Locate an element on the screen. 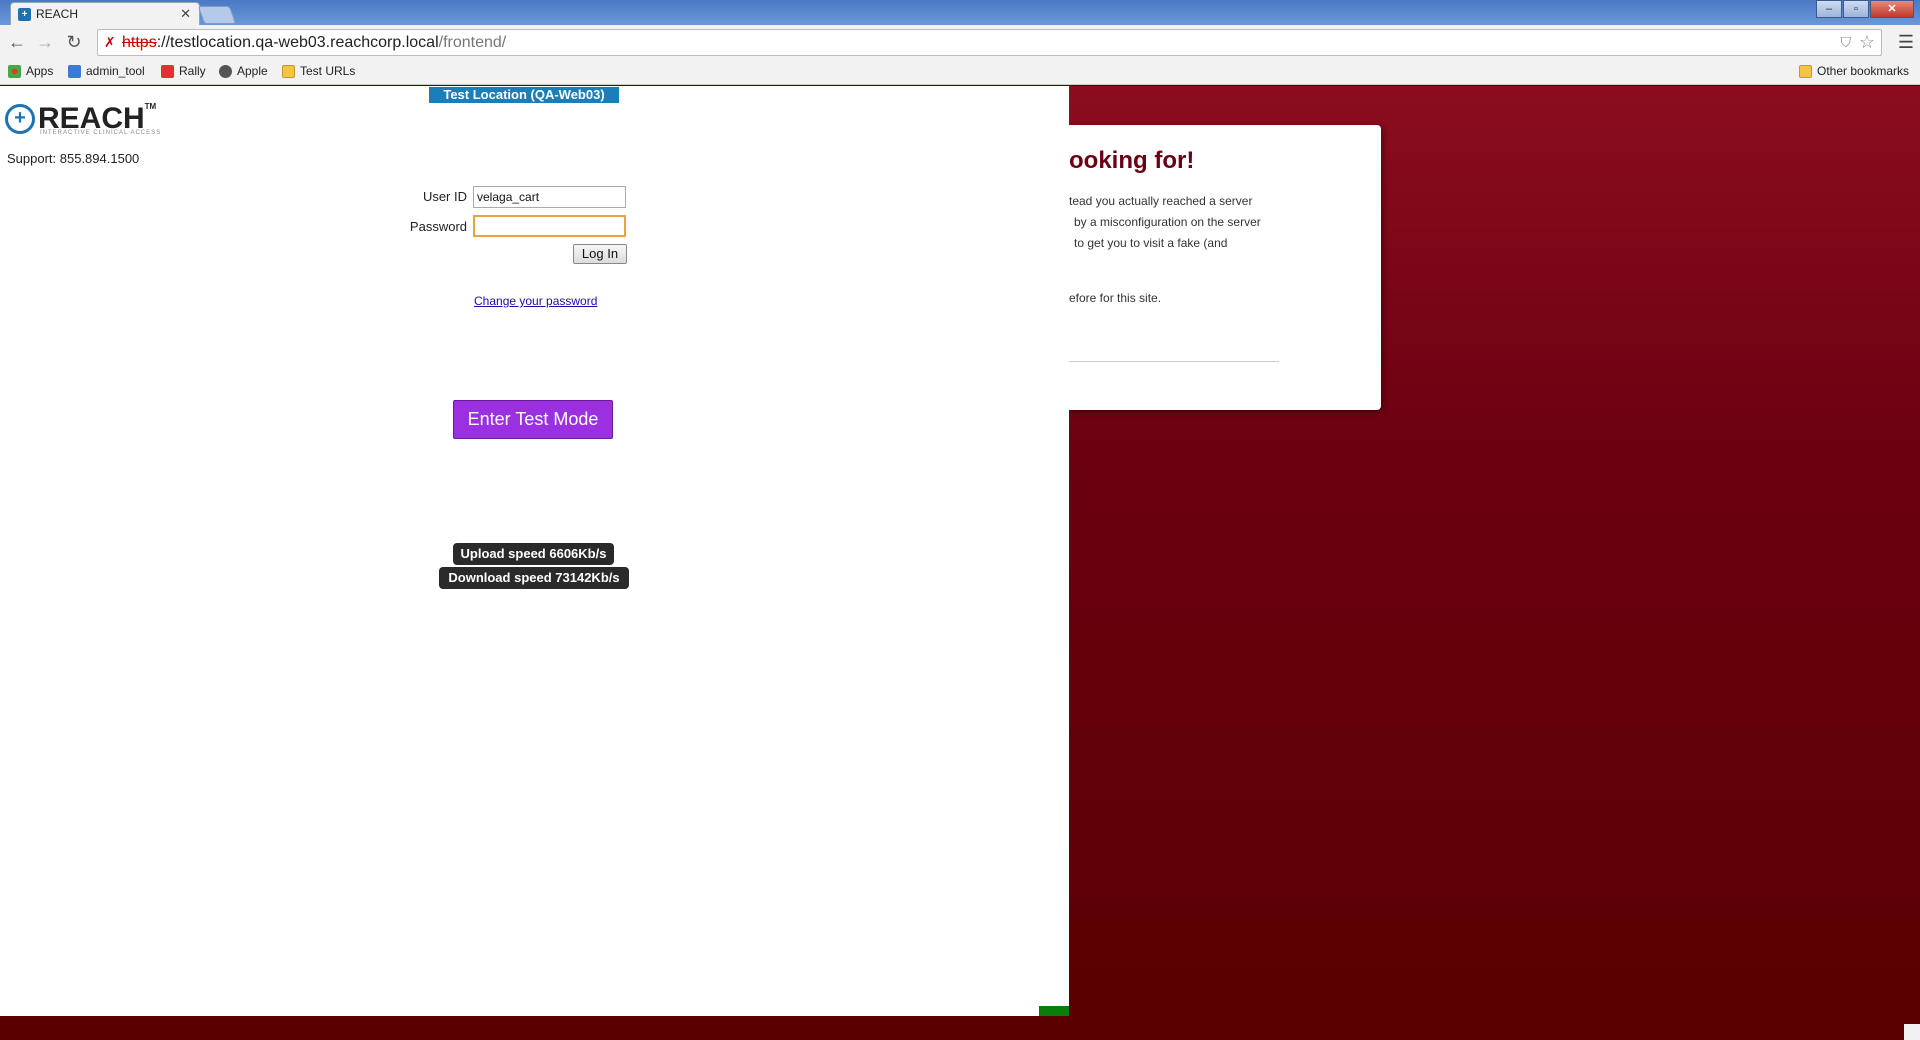  error-text-line: to get you to visit a fake (and is located at coordinates (1151, 243).